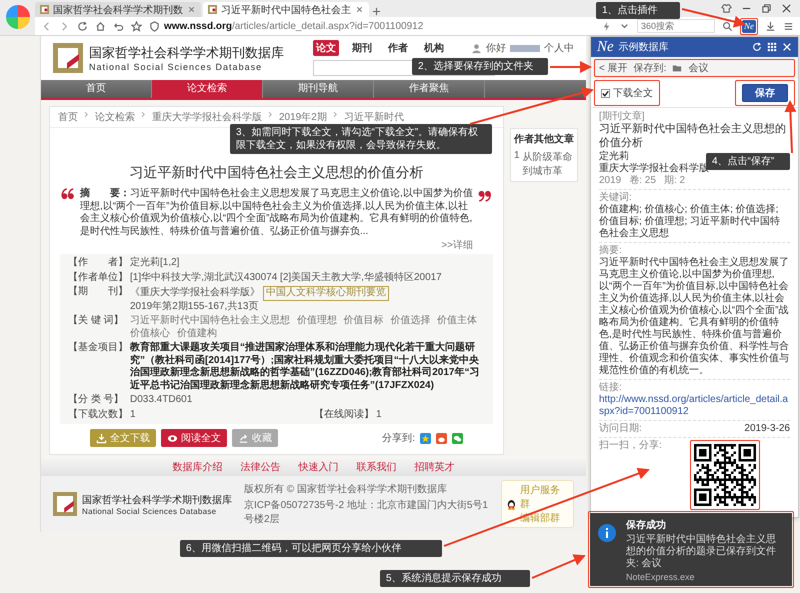  What do you see at coordinates (343, 414) in the screenshot?
I see `field-label: 【在线阅读】` at bounding box center [343, 414].